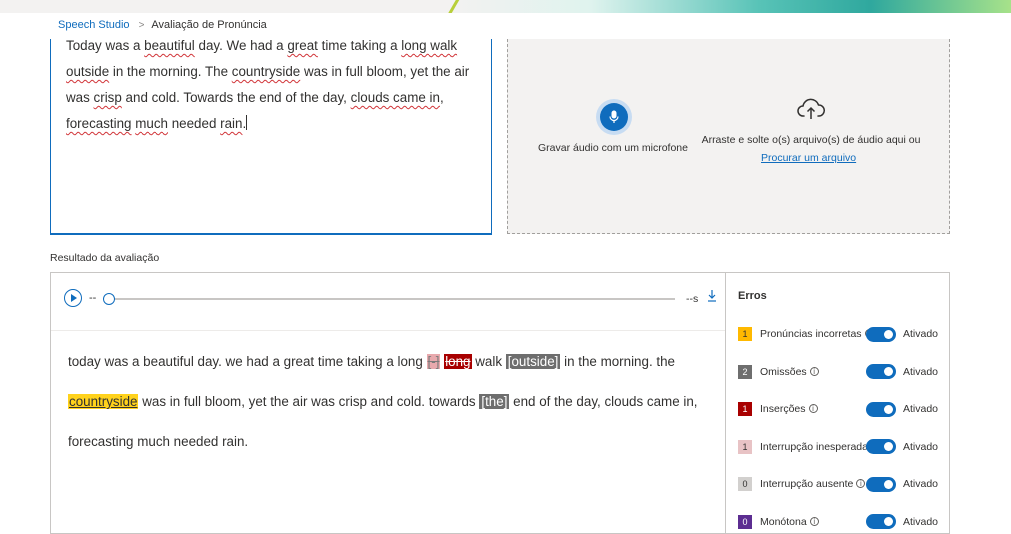 The image size is (1011, 534). I want to click on spellcheck-word: countryside, so click(266, 71).